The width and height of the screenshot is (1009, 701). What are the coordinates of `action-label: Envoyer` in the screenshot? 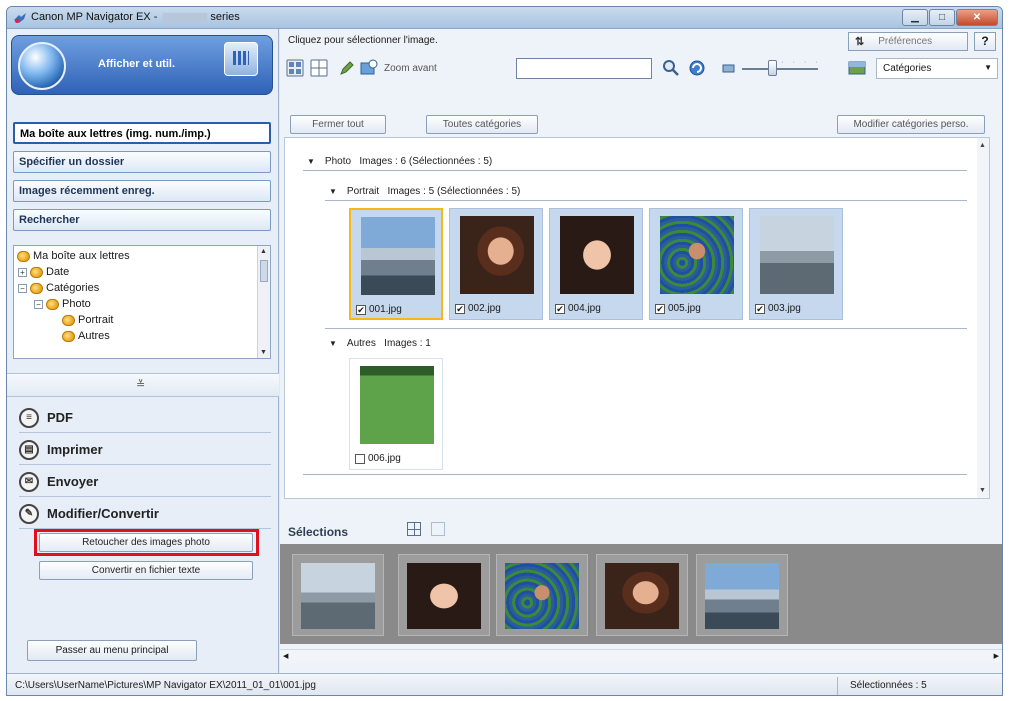 It's located at (73, 481).